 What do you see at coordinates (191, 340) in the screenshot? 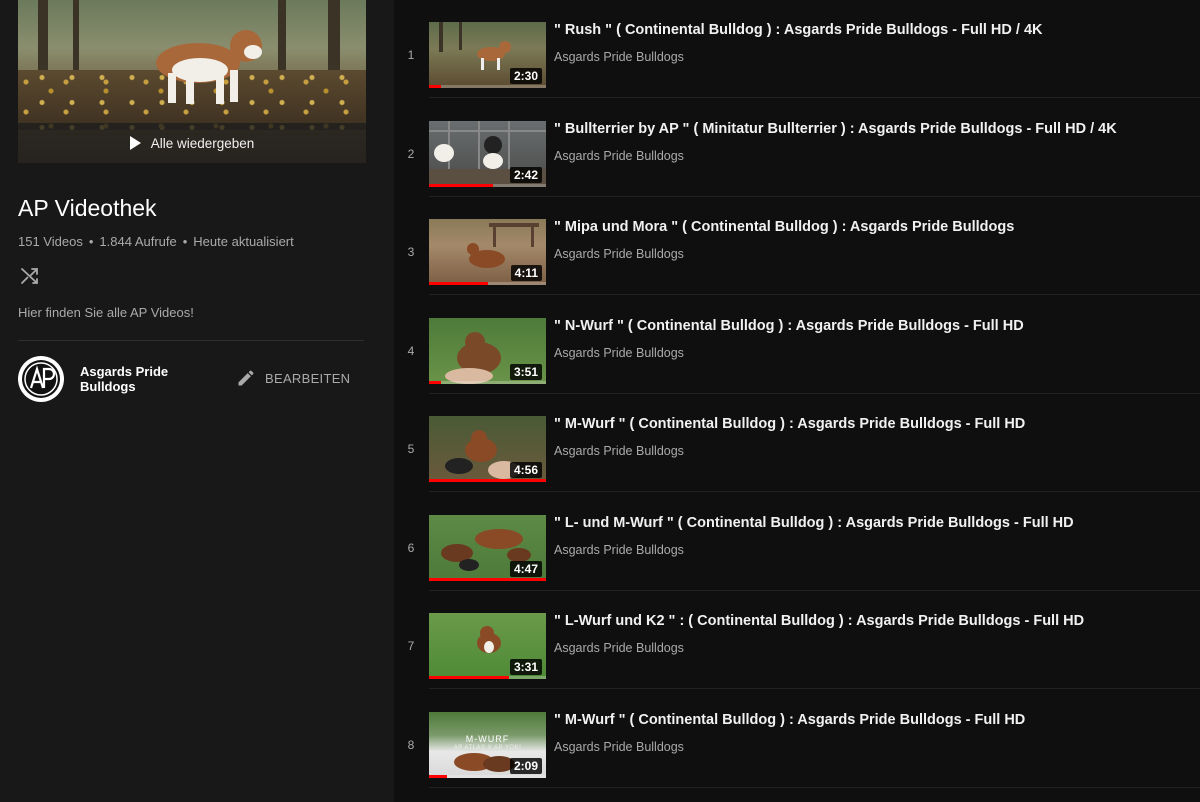
I see `divider` at bounding box center [191, 340].